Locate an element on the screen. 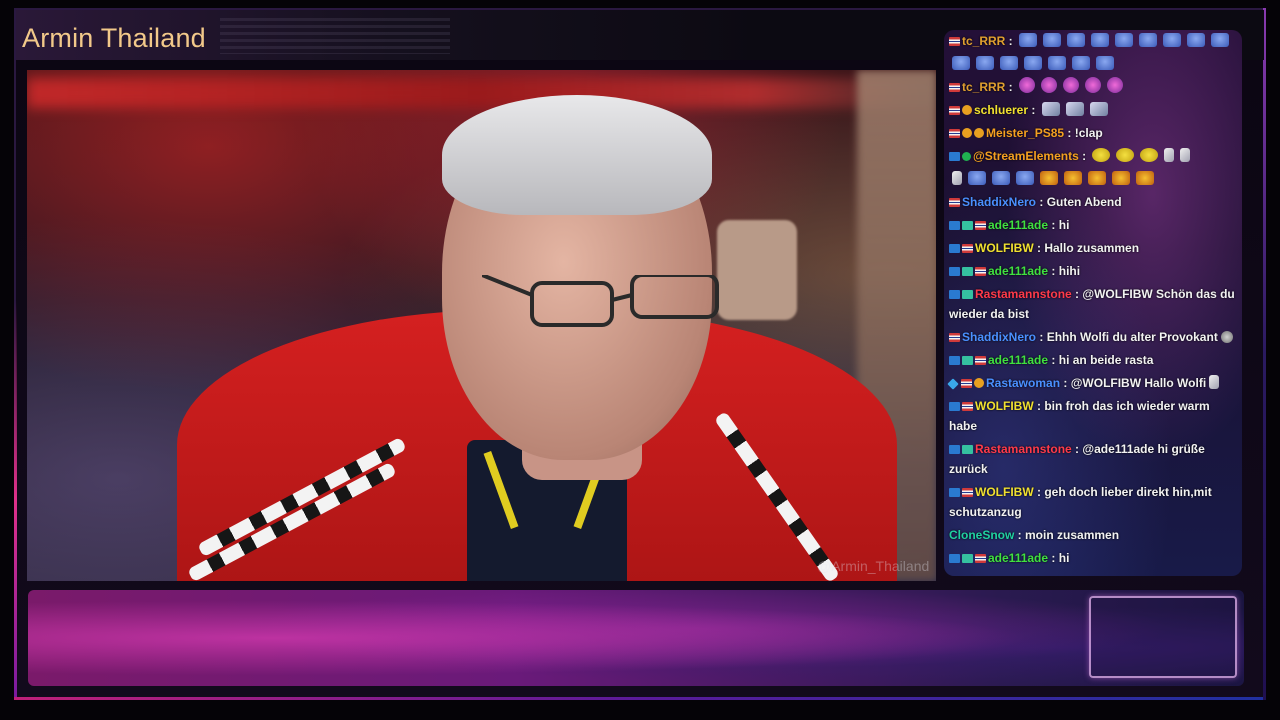 The image size is (1280, 720). frame-glow-left is located at coordinates (15, 500).